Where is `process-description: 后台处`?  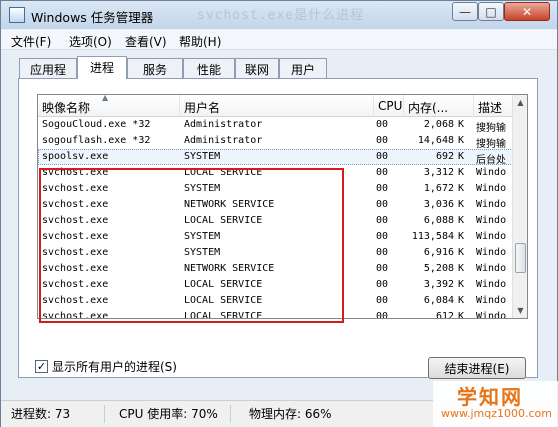 process-description: 后台处 is located at coordinates (491, 160).